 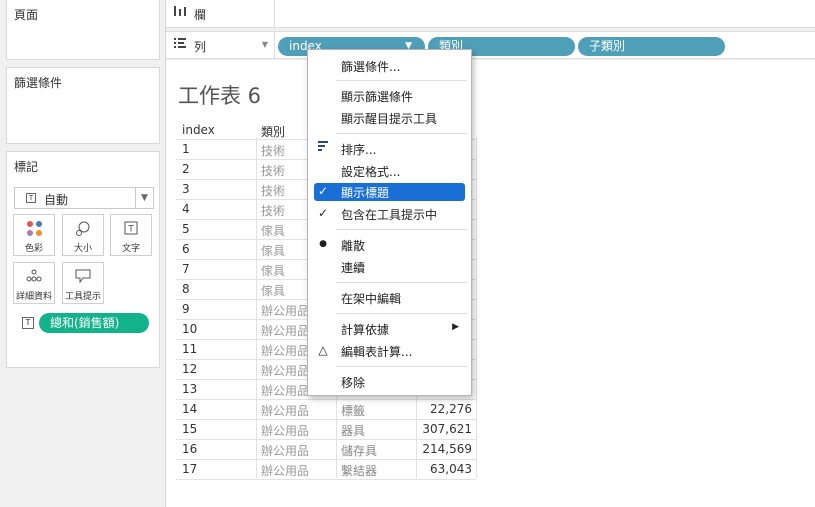 I want to click on menu-item-show-filter: 顯示篩選條件, so click(x=389, y=96).